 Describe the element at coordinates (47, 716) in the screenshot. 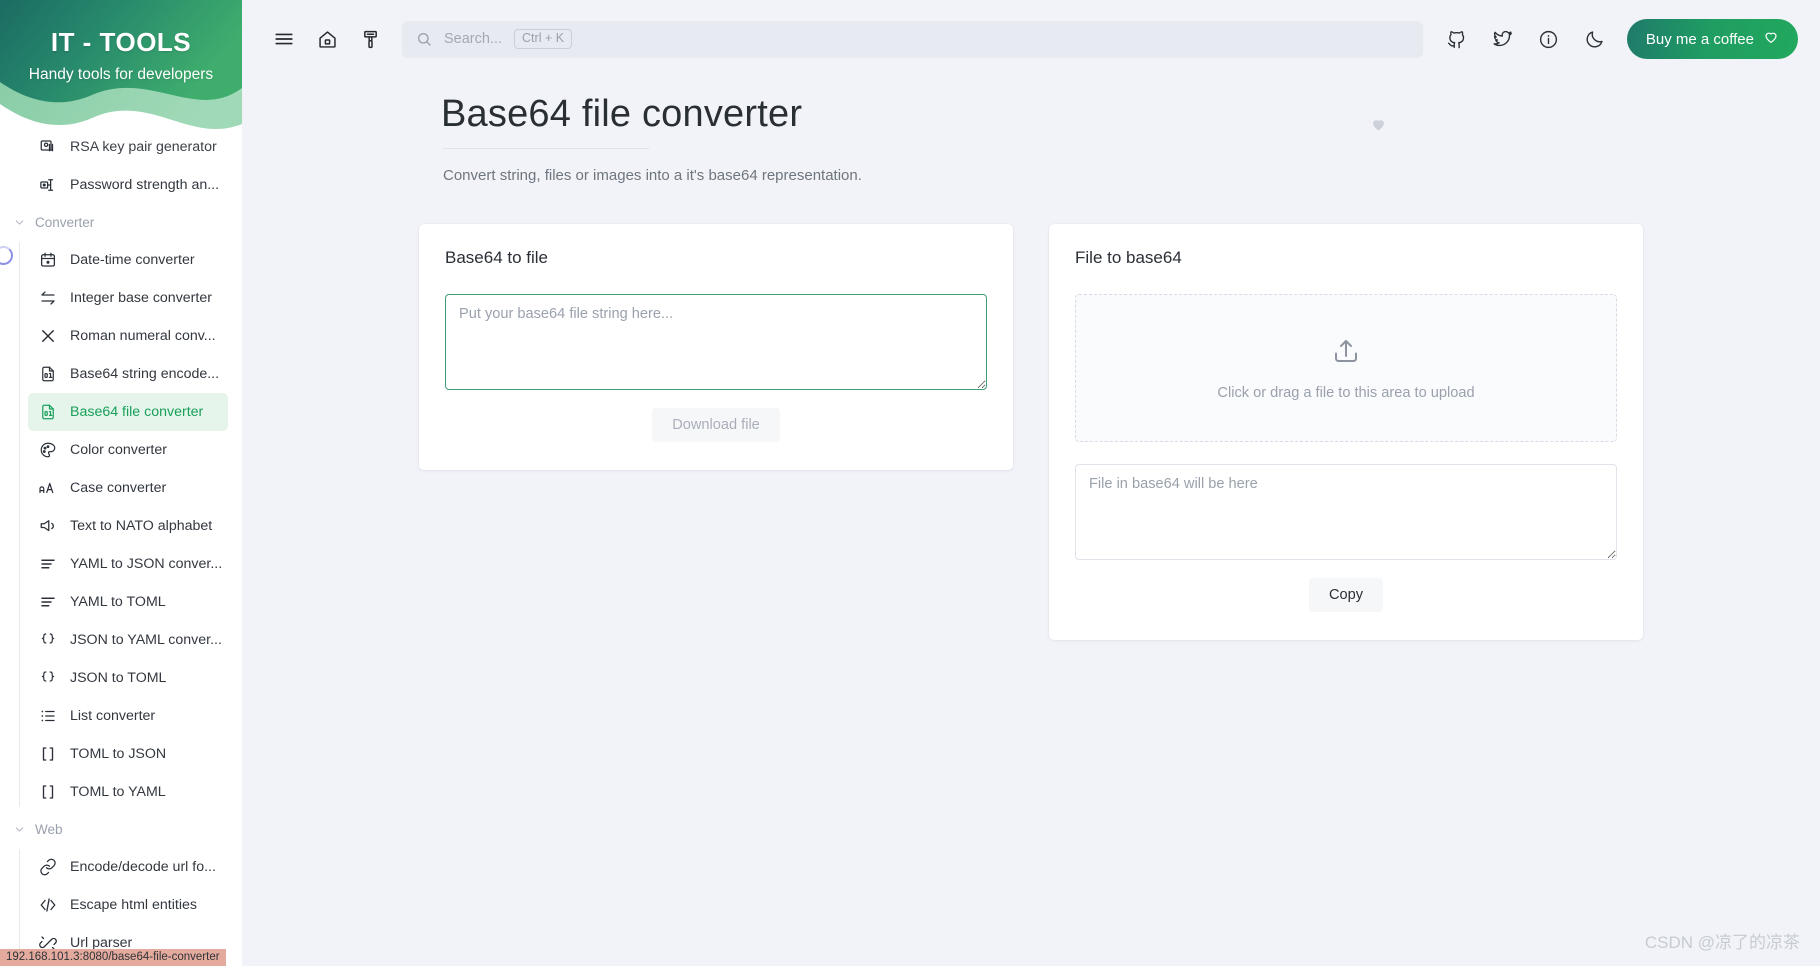

I see `list-icon` at that location.